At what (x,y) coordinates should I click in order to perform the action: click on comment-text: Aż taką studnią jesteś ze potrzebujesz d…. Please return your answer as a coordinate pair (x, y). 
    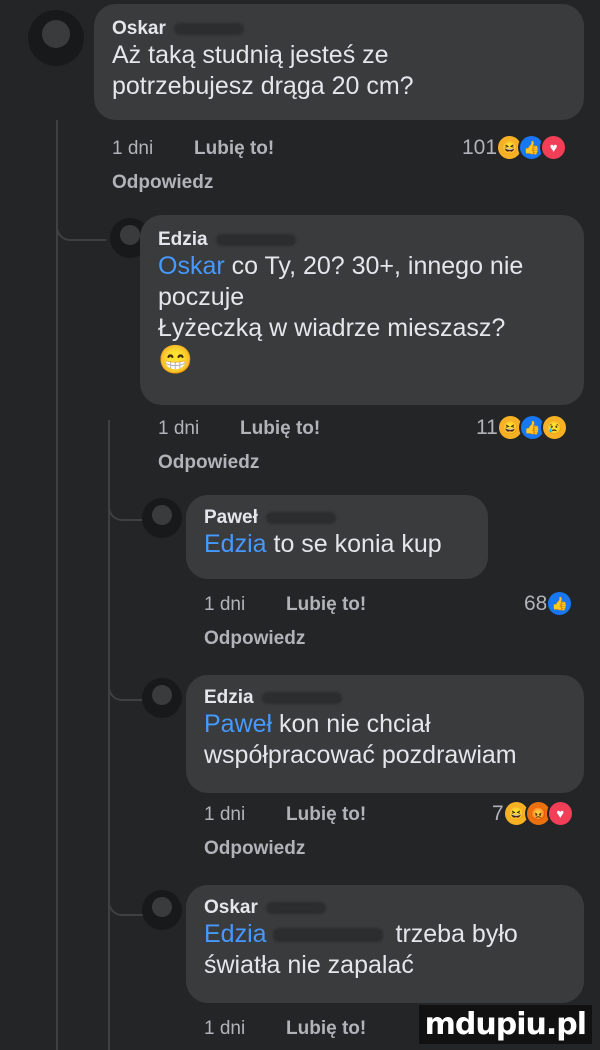
    Looking at the image, I should click on (339, 71).